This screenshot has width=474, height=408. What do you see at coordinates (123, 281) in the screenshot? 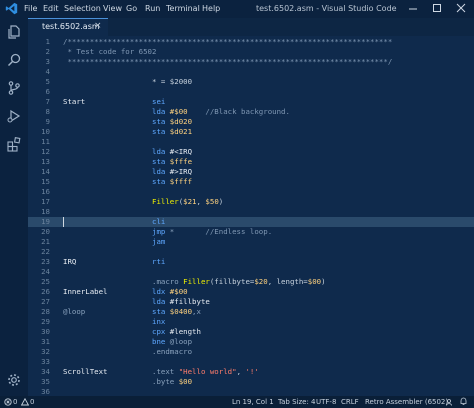
I see `code-token: .macro` at bounding box center [123, 281].